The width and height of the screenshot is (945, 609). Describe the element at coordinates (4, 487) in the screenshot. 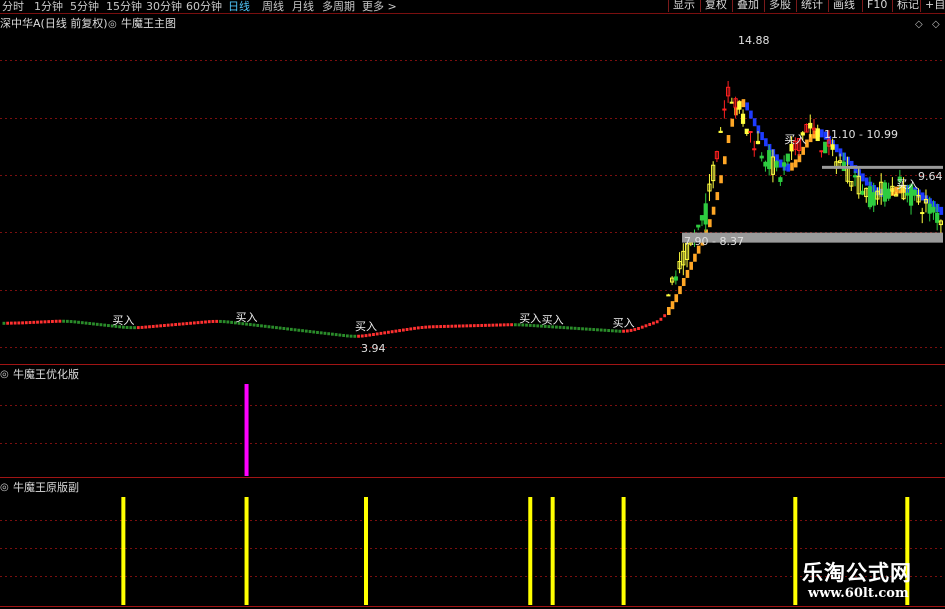

I see `panel3-collapse-icon: ◎` at that location.